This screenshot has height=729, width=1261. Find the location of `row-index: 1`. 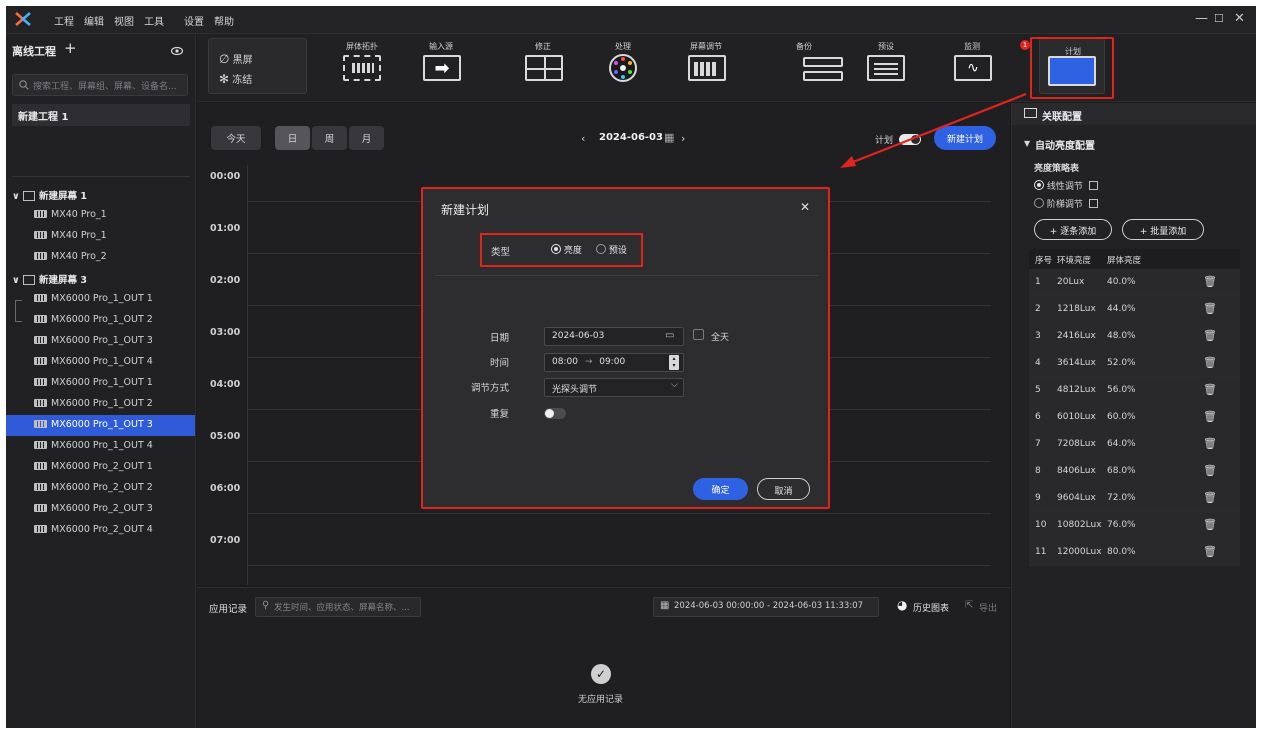

row-index: 1 is located at coordinates (1038, 282).